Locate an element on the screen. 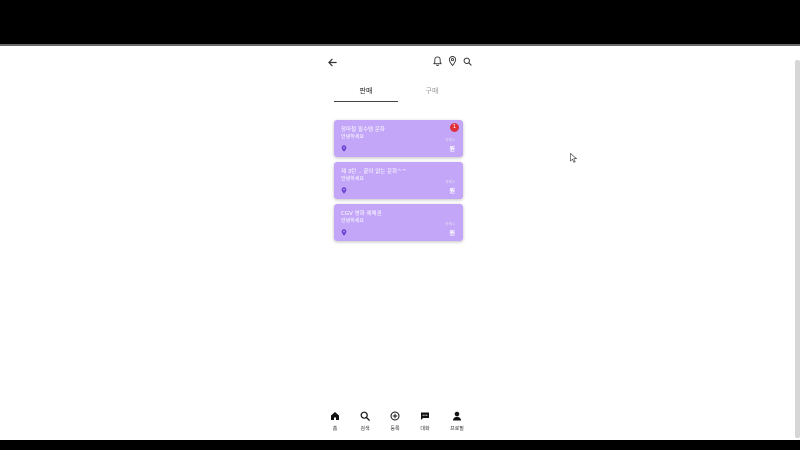 The image size is (800, 450). bottom-navigation: 홈 검색 등록 대화 프로필 is located at coordinates (400, 423).